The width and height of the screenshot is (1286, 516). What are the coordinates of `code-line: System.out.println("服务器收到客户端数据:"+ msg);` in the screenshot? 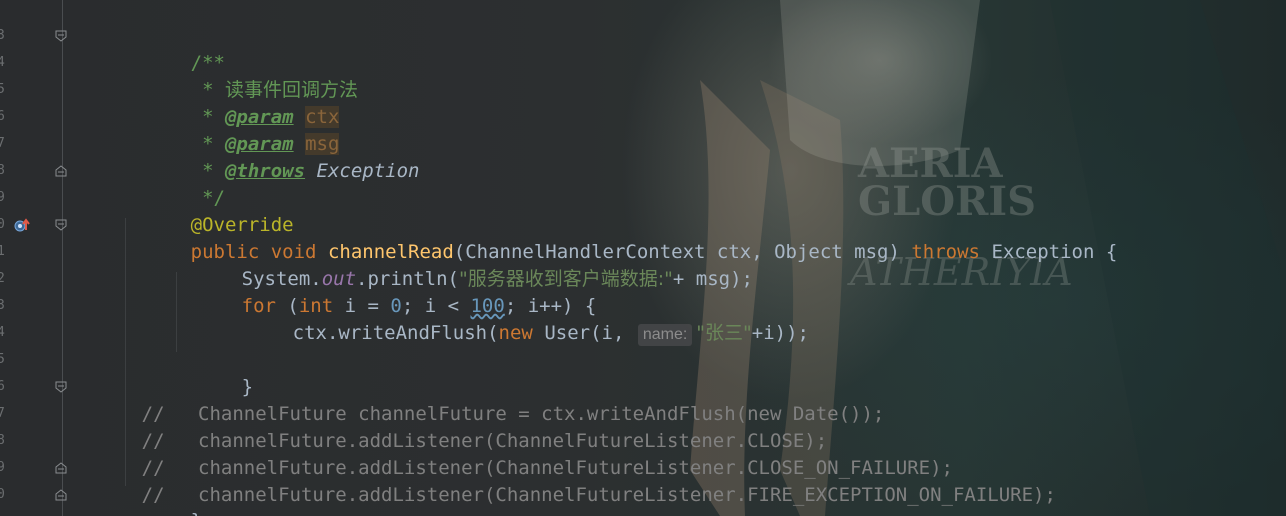 It's located at (463, 264).